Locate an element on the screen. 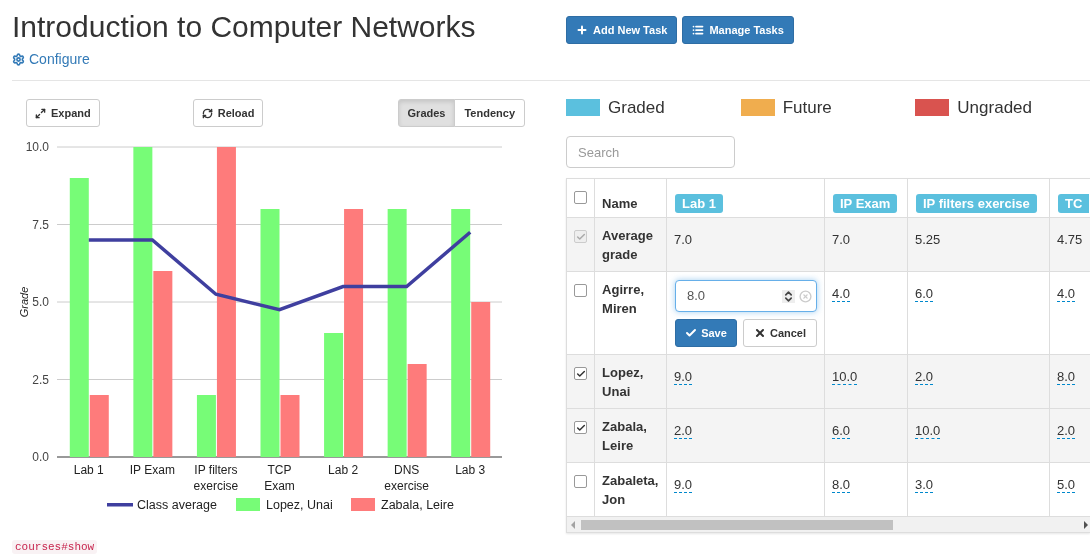 This screenshot has width=1090, height=558. configure-link: Configure is located at coordinates (51, 59).